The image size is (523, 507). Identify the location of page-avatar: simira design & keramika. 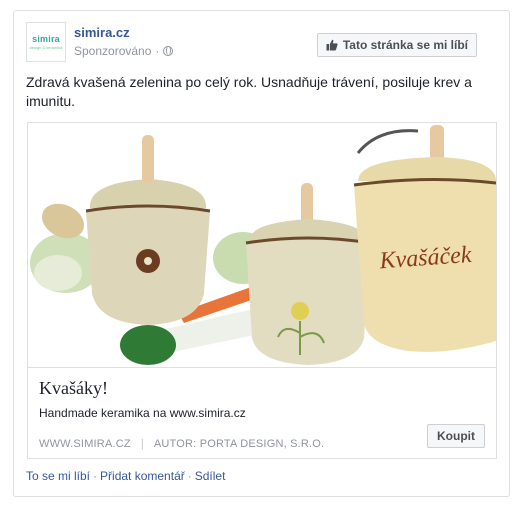
(46, 42).